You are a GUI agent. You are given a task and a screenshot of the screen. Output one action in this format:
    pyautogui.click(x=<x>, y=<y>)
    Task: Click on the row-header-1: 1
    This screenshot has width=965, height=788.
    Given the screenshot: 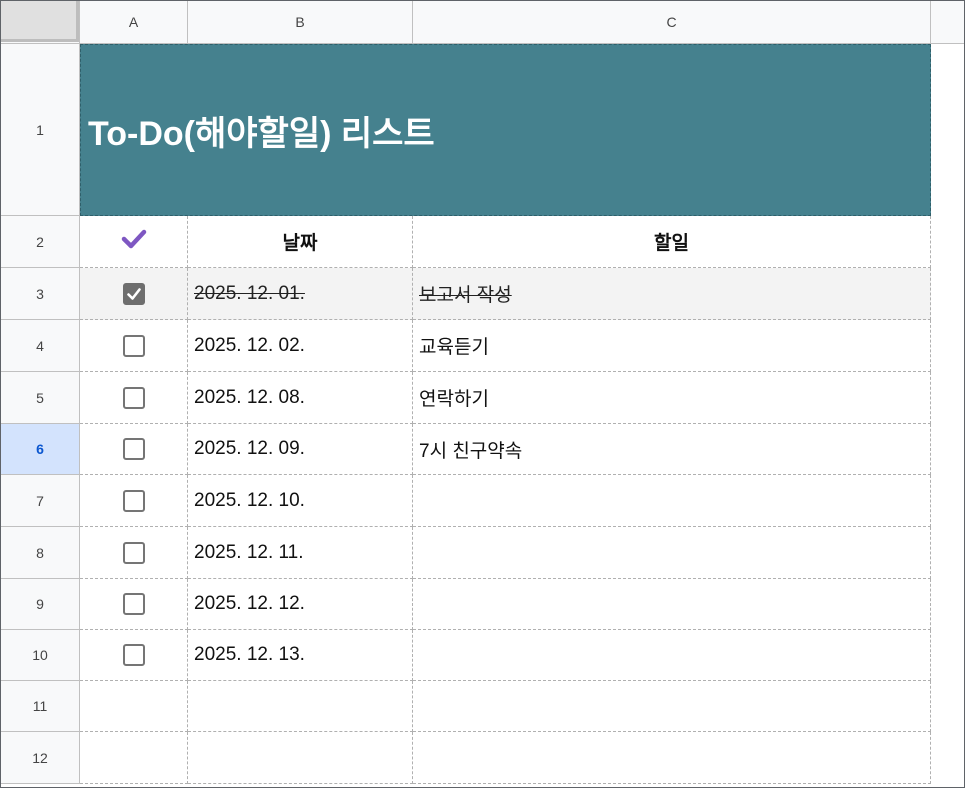 What is the action you would take?
    pyautogui.click(x=40, y=130)
    